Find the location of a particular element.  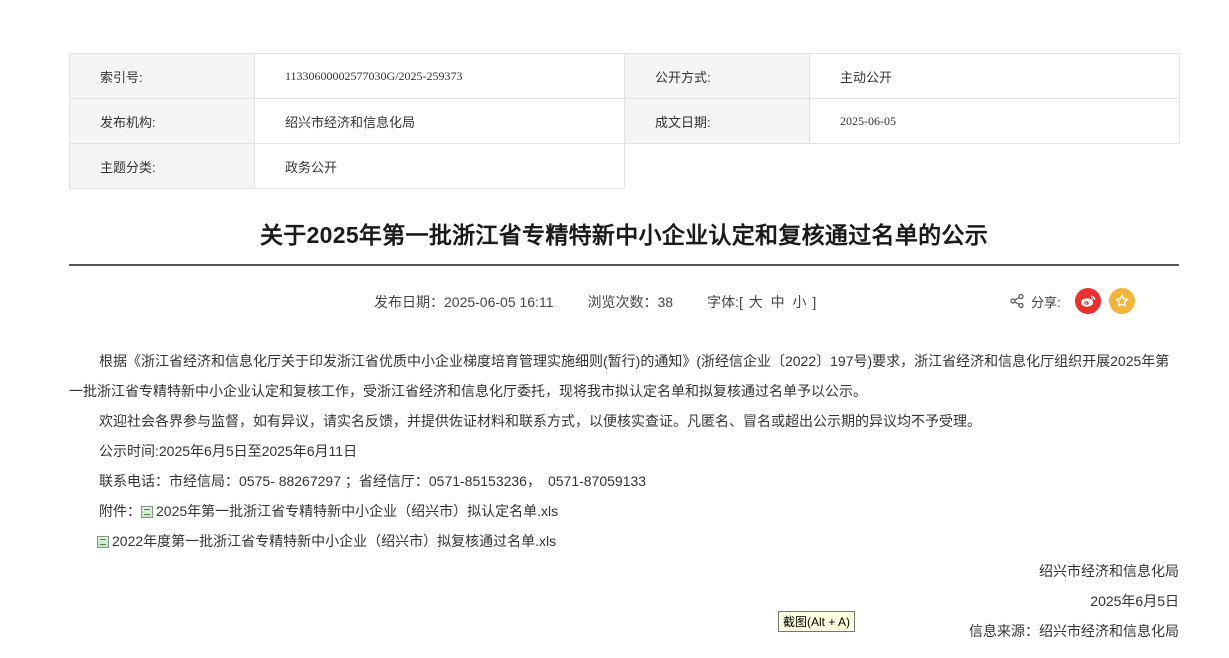

signature-org: 绍兴市经济和信息化局 is located at coordinates (1109, 571).